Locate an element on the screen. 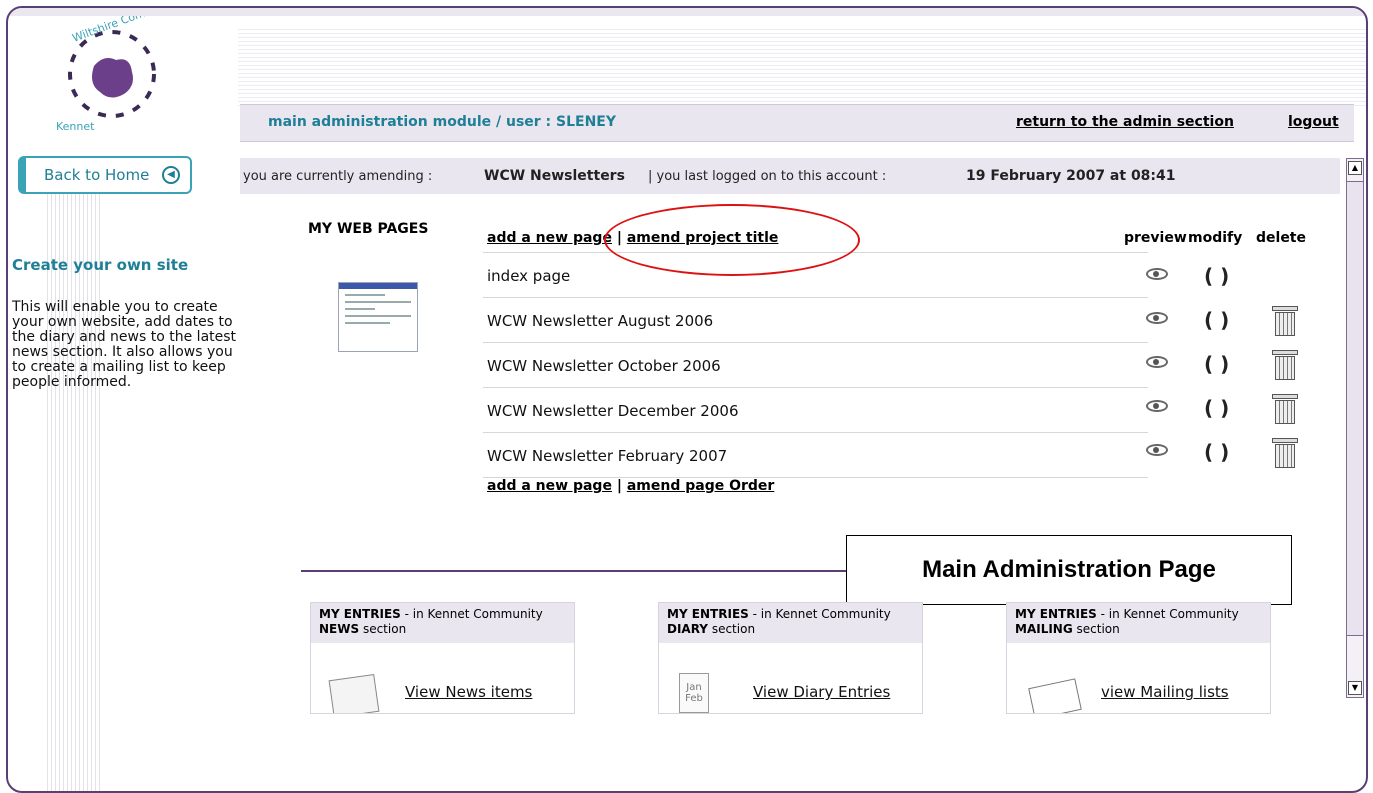 This screenshot has width=1373, height=793. scroll-thumb is located at coordinates (1355, 408).